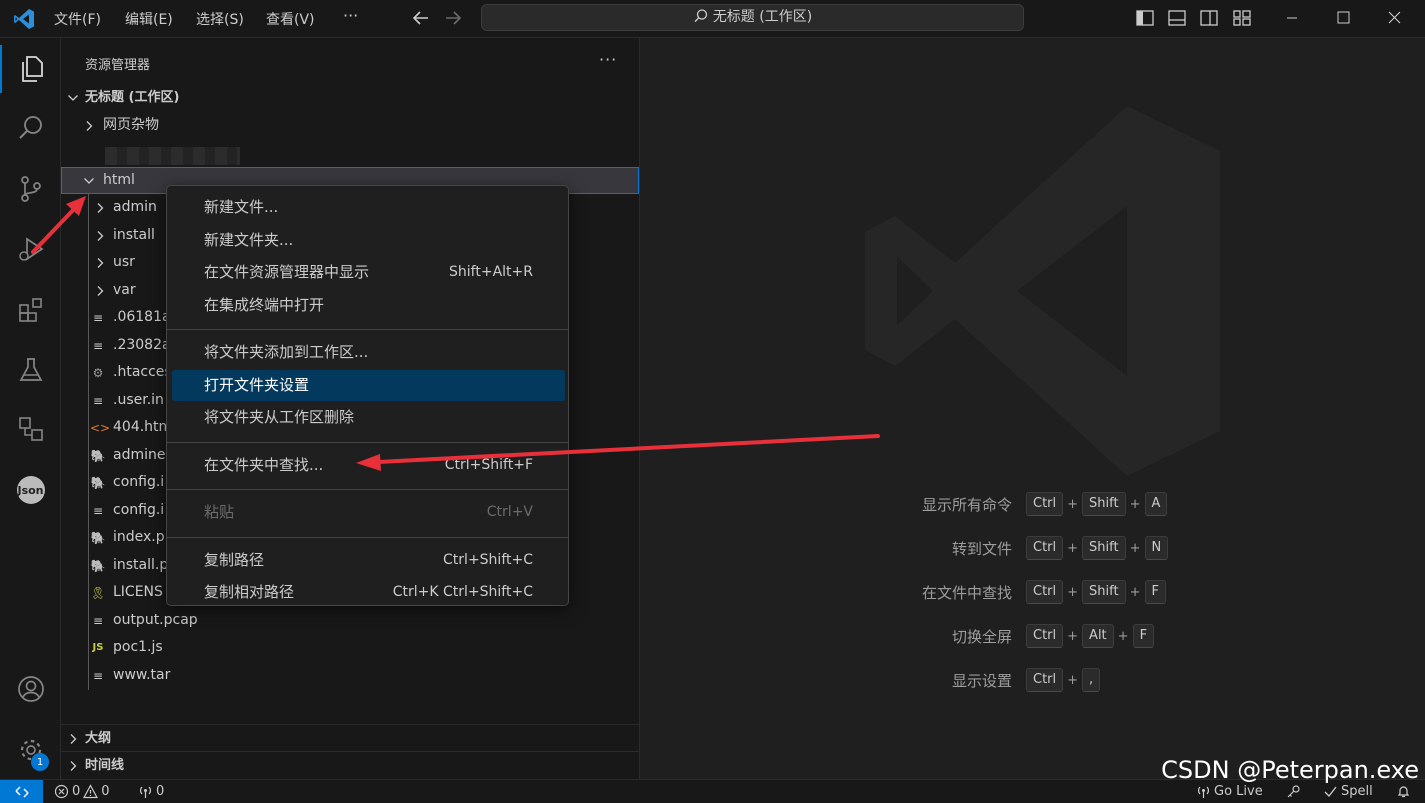 Image resolution: width=1425 pixels, height=803 pixels. Describe the element at coordinates (30, 69) in the screenshot. I see `activity-explorer` at that location.